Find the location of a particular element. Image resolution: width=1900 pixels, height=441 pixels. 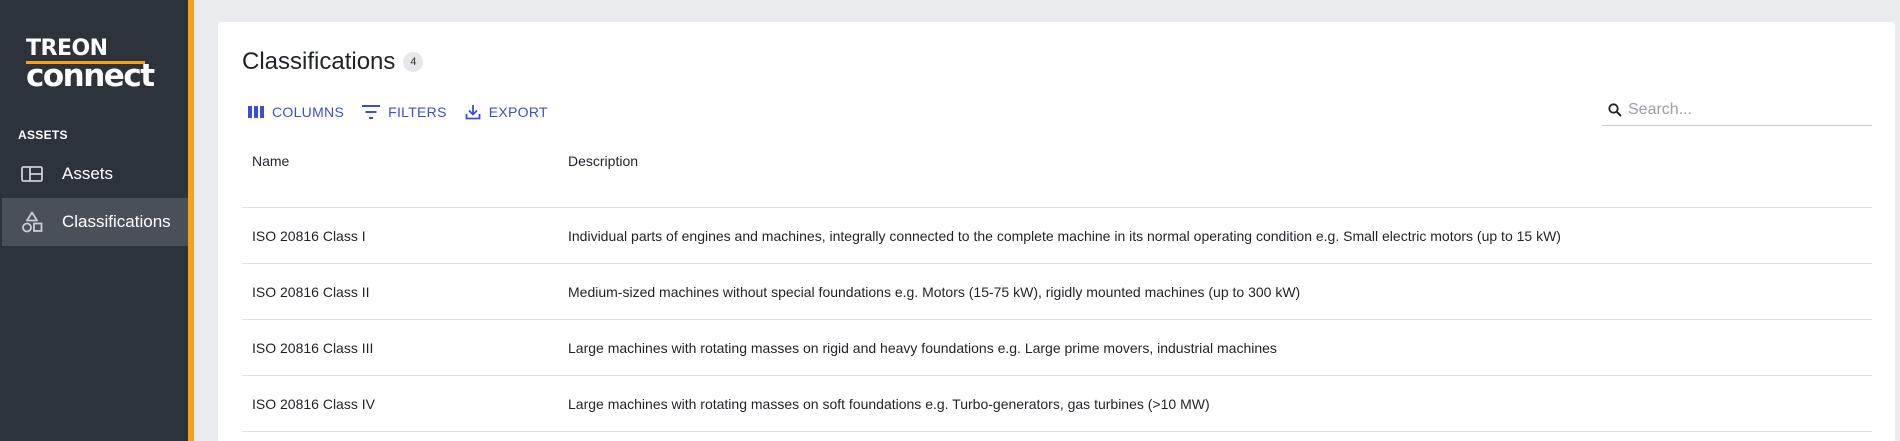

table-header: Name Description is located at coordinates (1057, 173).